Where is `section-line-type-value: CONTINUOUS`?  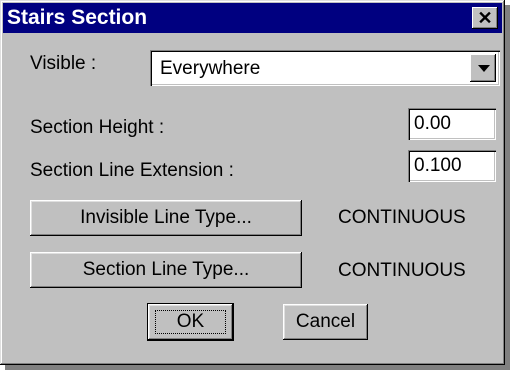 section-line-type-value: CONTINUOUS is located at coordinates (402, 270).